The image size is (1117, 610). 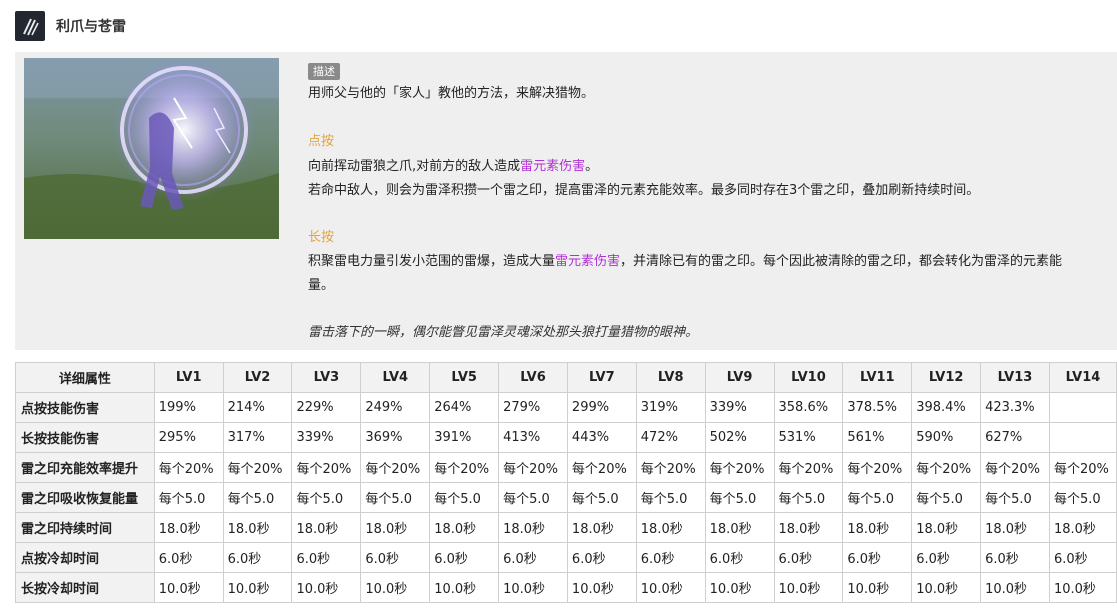 I want to click on table-cell: 279%, so click(x=533, y=407).